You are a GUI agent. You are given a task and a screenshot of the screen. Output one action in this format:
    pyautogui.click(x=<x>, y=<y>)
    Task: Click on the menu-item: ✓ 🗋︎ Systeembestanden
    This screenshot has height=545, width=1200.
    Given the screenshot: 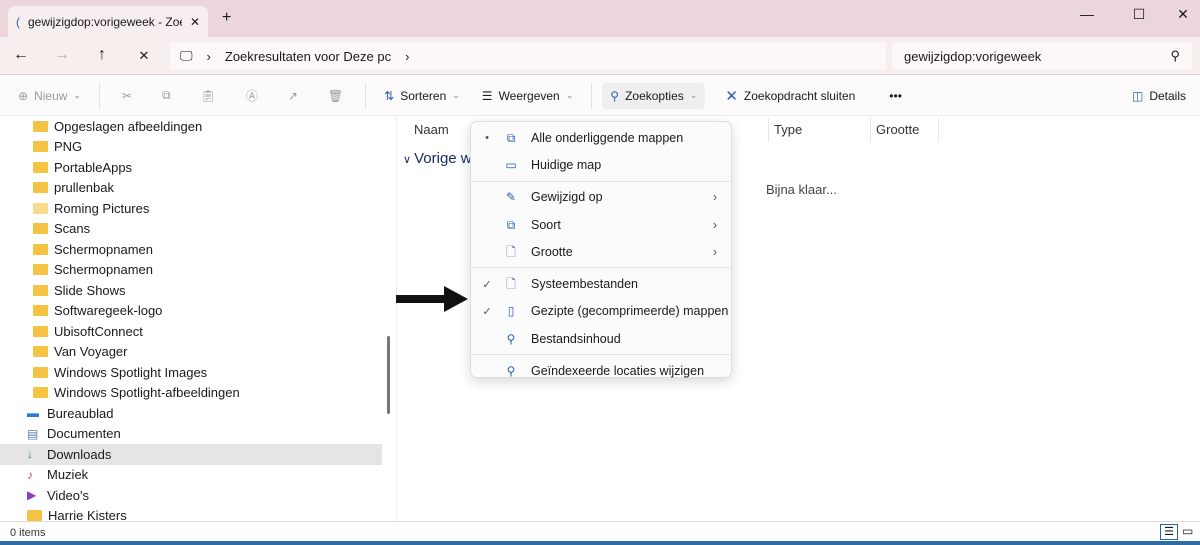 What is the action you would take?
    pyautogui.click(x=601, y=283)
    